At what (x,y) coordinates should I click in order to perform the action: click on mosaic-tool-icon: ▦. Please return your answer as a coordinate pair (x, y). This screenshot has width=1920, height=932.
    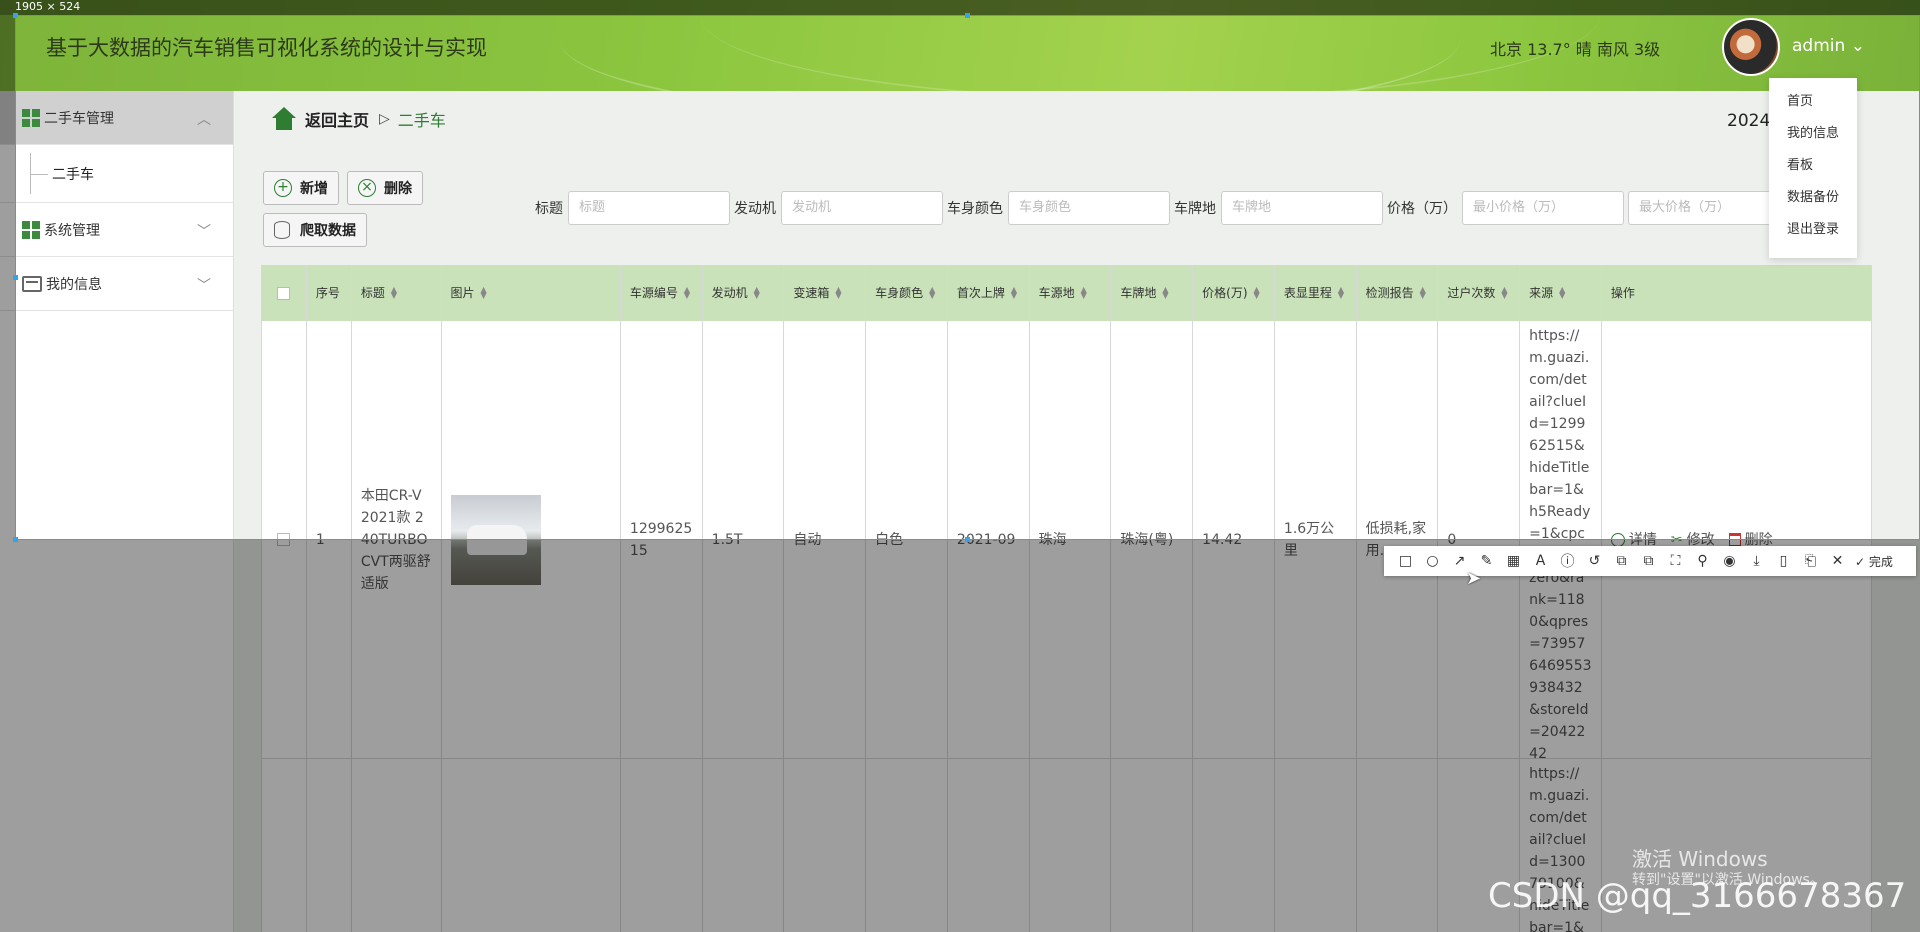
    Looking at the image, I should click on (1513, 561).